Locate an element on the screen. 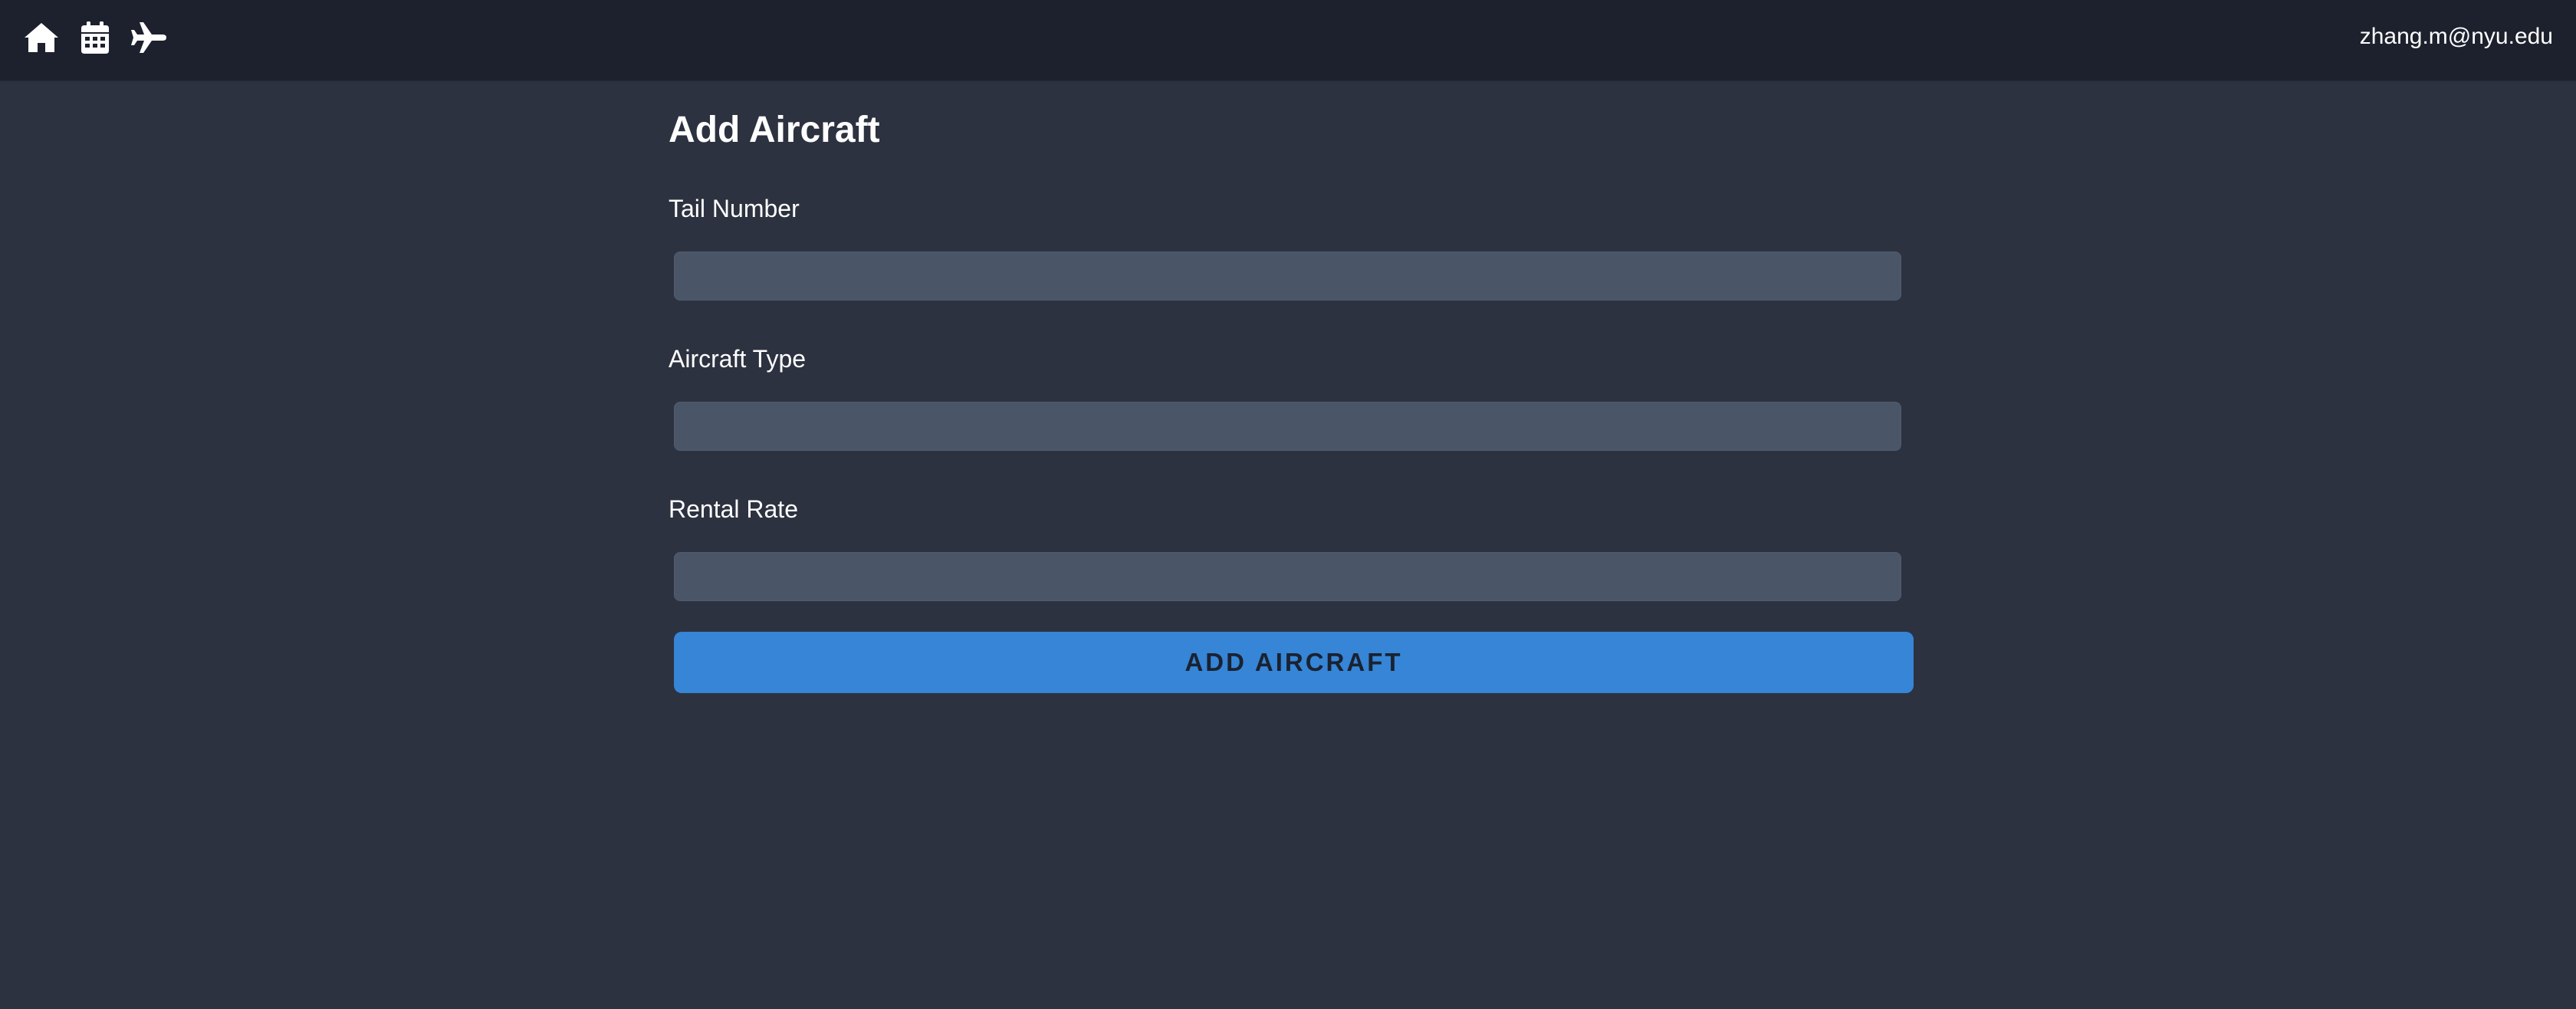 This screenshot has width=2576, height=1009. aircraft-type-field: Aircraft Type is located at coordinates (1293, 397).